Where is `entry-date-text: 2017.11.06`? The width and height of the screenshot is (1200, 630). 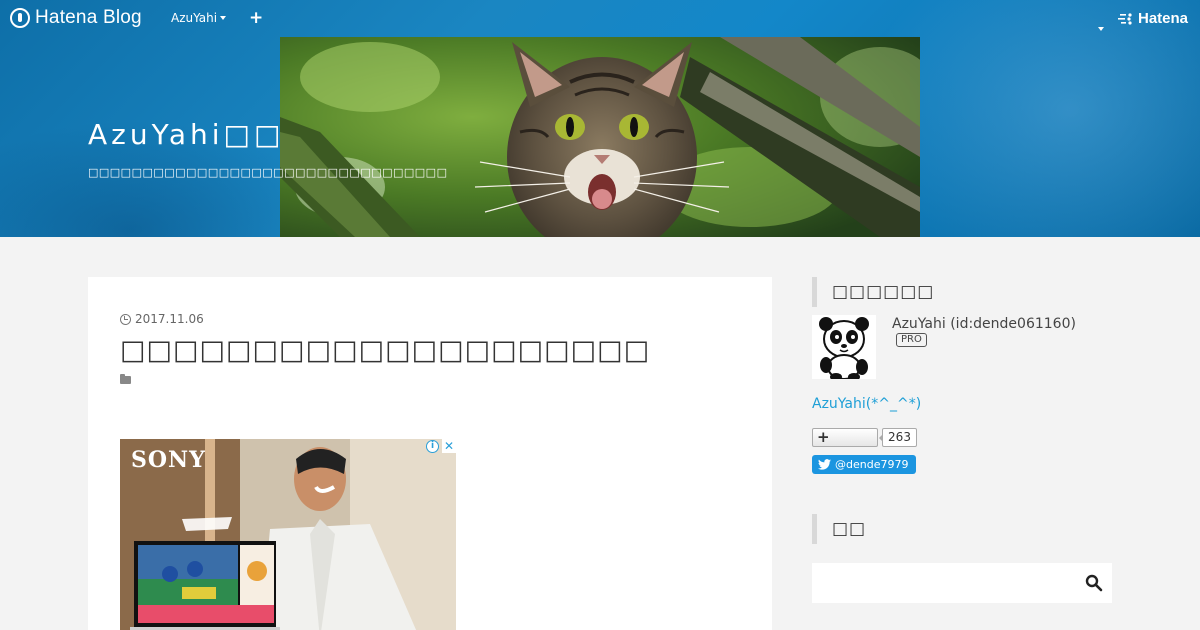 entry-date-text: 2017.11.06 is located at coordinates (169, 319).